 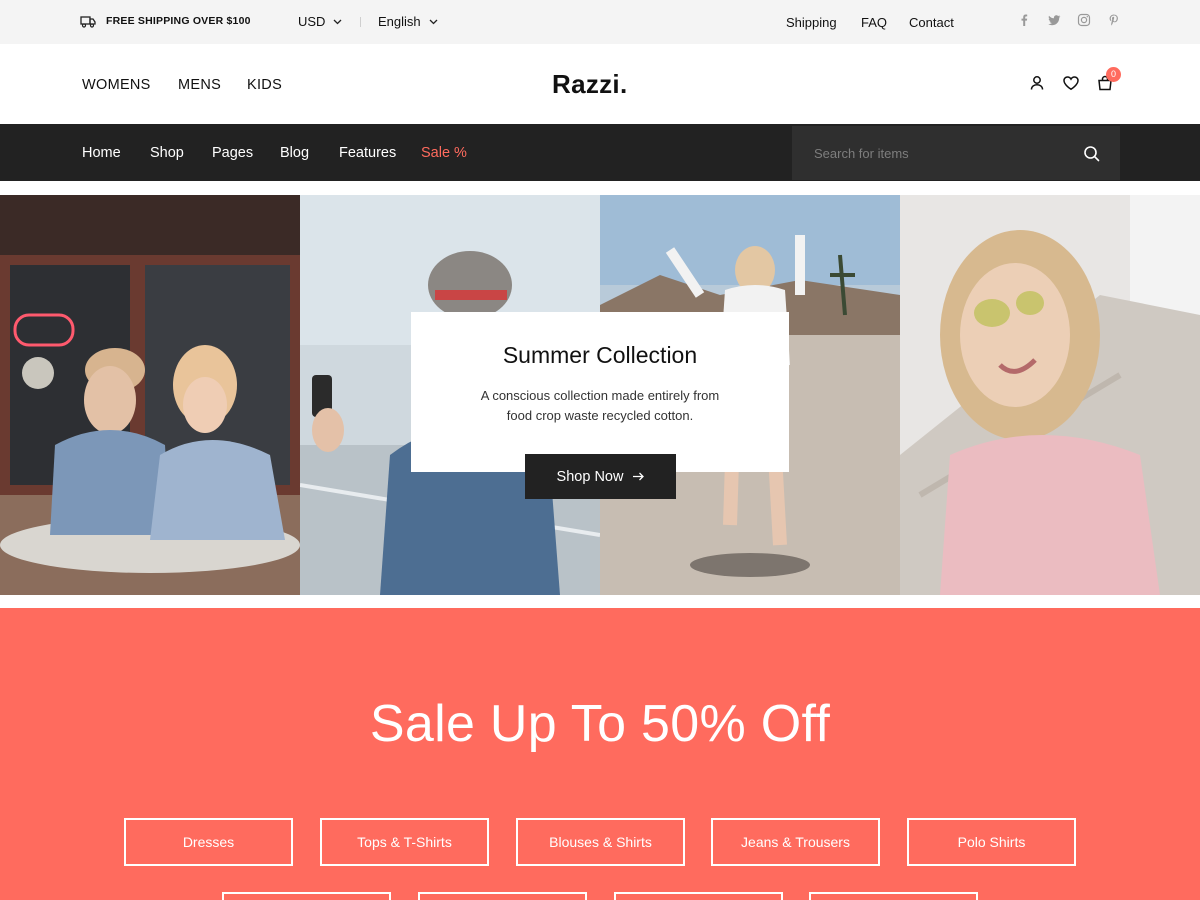 What do you see at coordinates (639, 476) in the screenshot?
I see `arrow-right-icon` at bounding box center [639, 476].